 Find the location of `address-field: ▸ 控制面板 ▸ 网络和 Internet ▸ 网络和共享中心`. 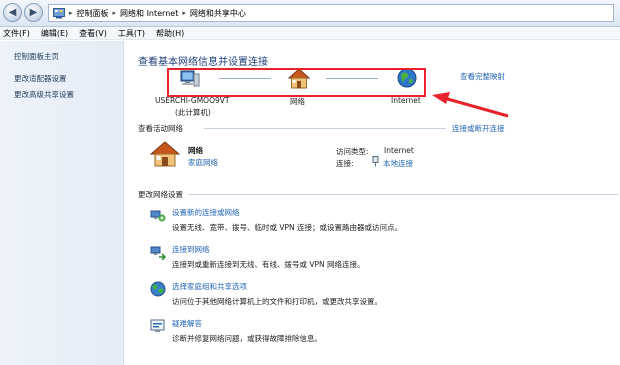

address-field: ▸ 控制面板 ▸ 网络和 Internet ▸ 网络和共享中心 is located at coordinates (331, 13).